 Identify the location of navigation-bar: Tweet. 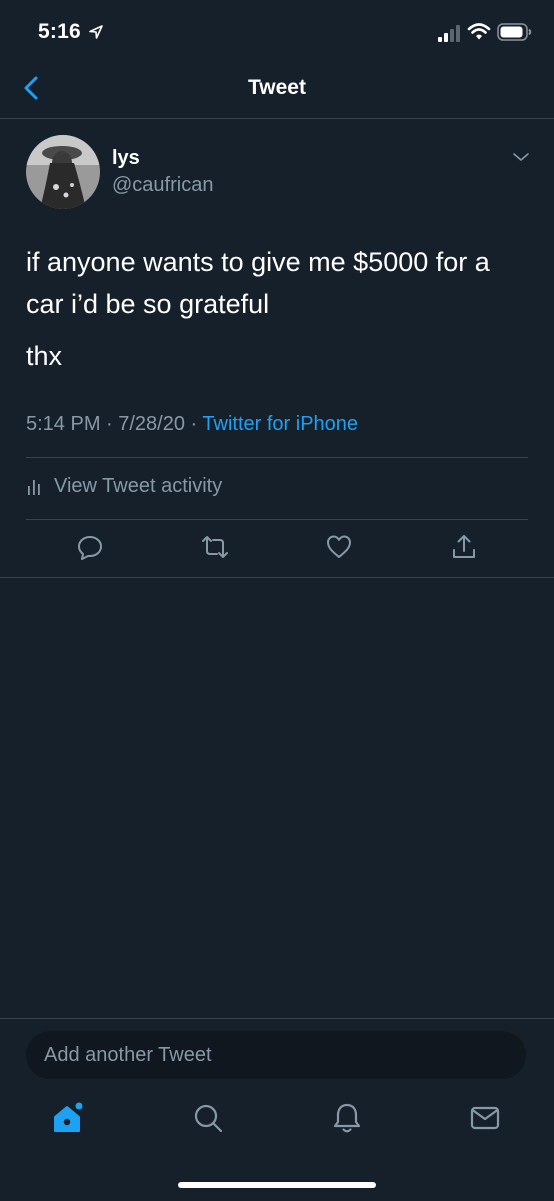
(277, 91).